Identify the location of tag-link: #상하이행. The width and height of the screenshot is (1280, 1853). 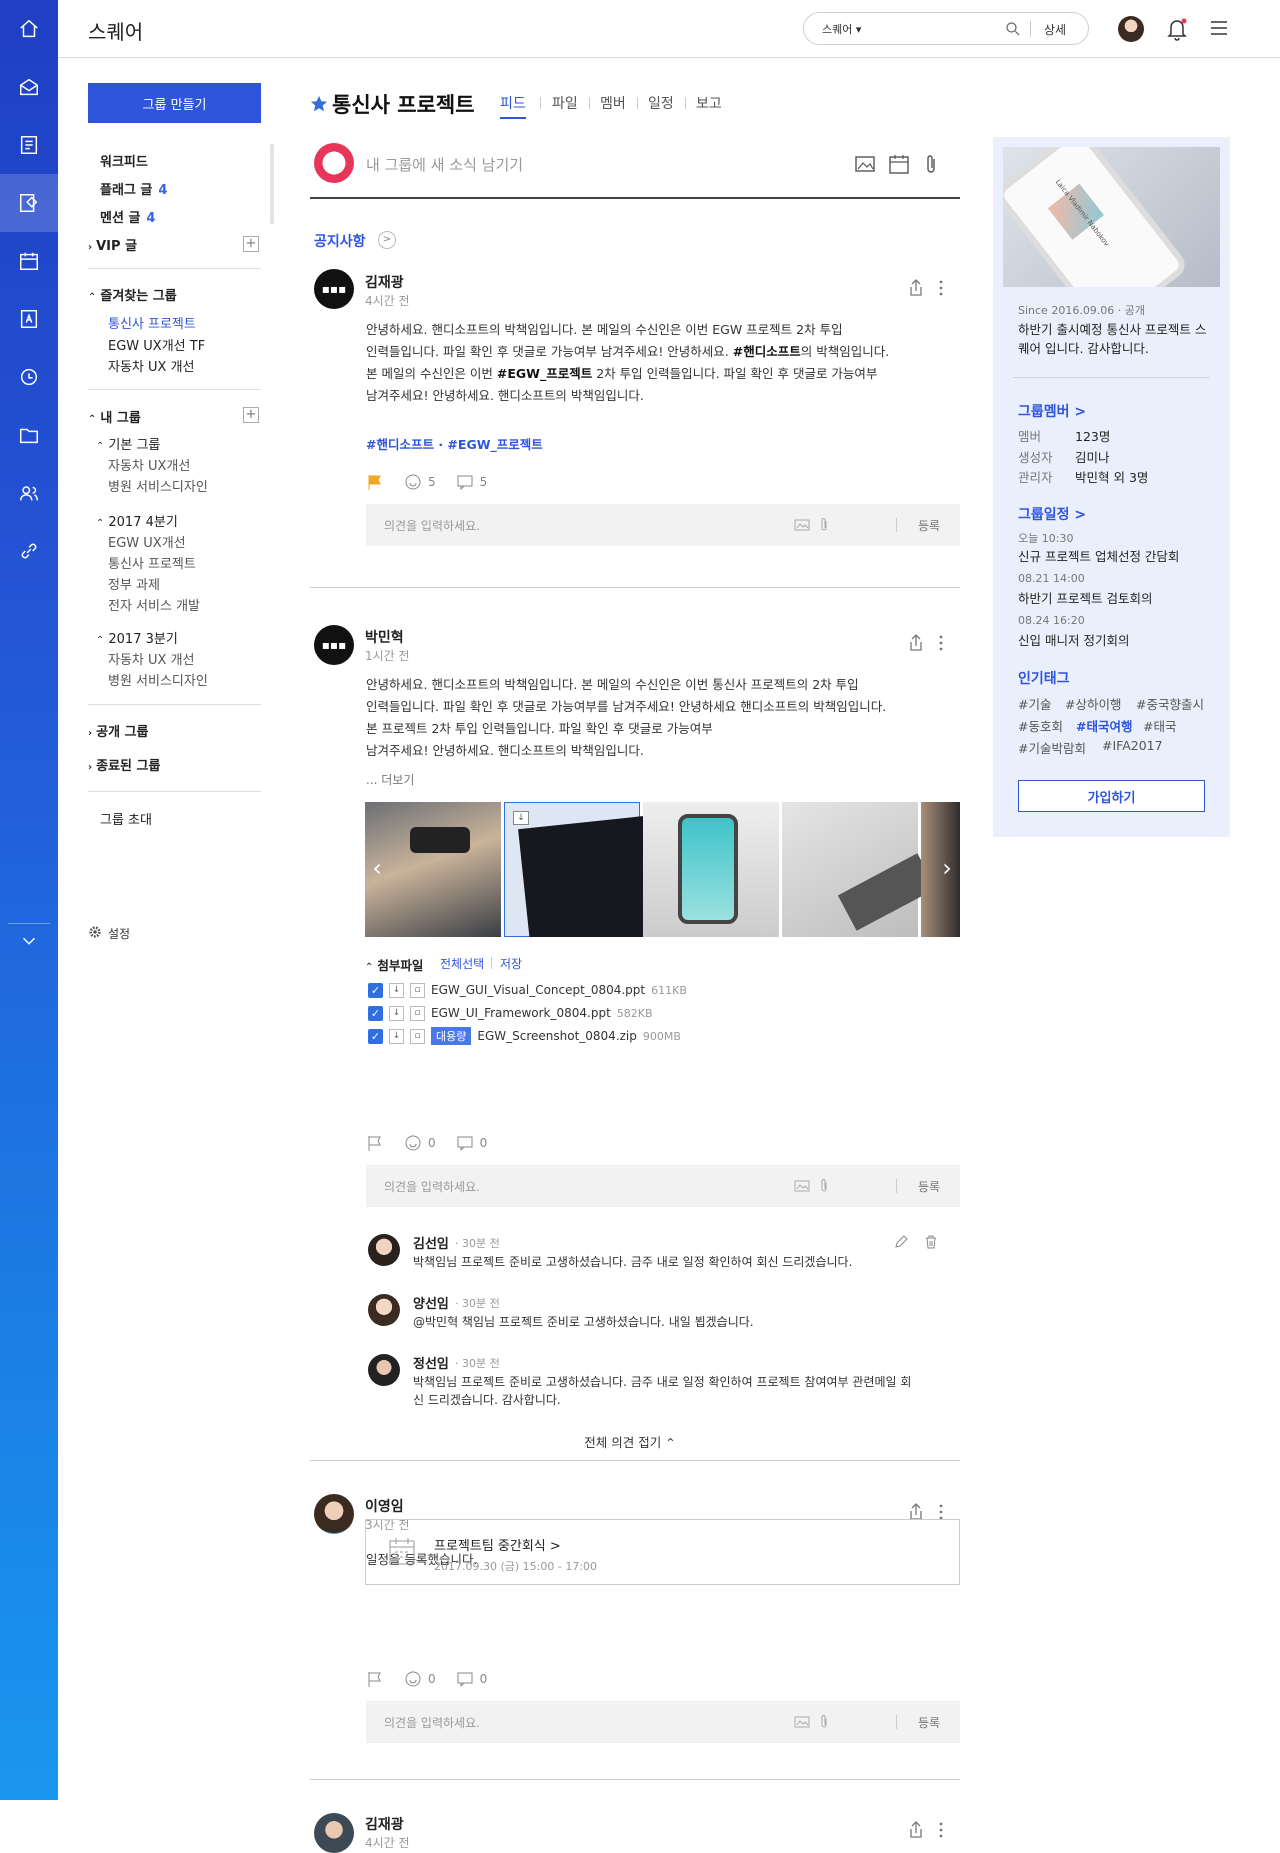
(1093, 703).